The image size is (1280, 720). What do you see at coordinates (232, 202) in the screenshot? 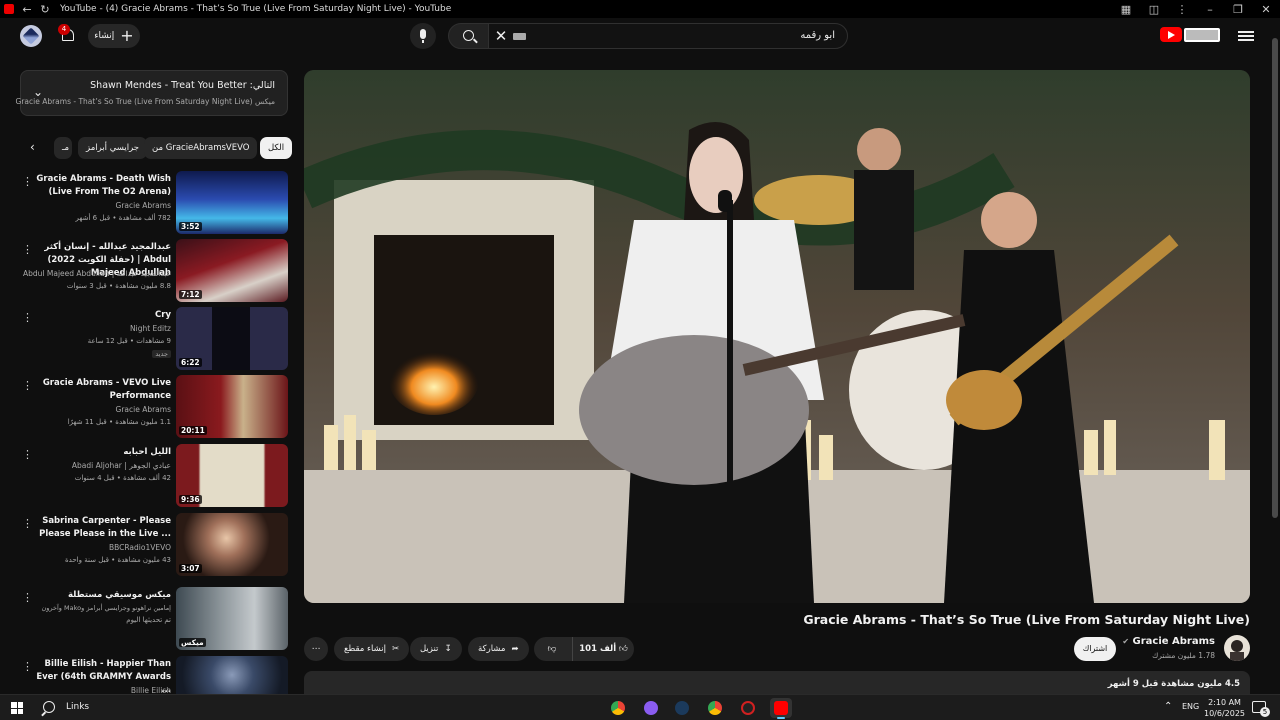
I see `video-thumbnail: 3:52` at bounding box center [232, 202].